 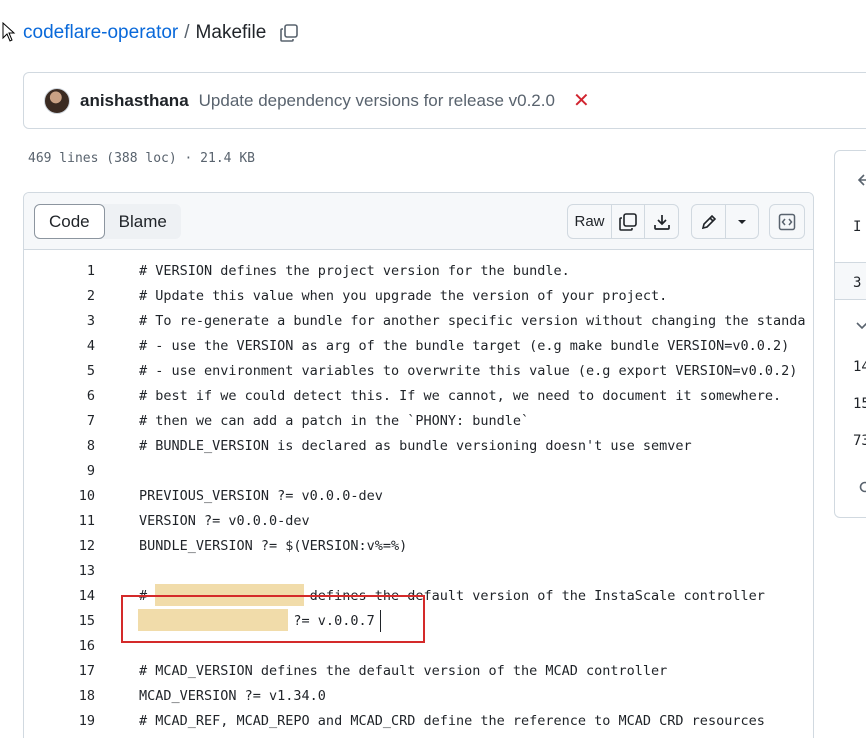 I want to click on raw-button: Raw, so click(x=590, y=221).